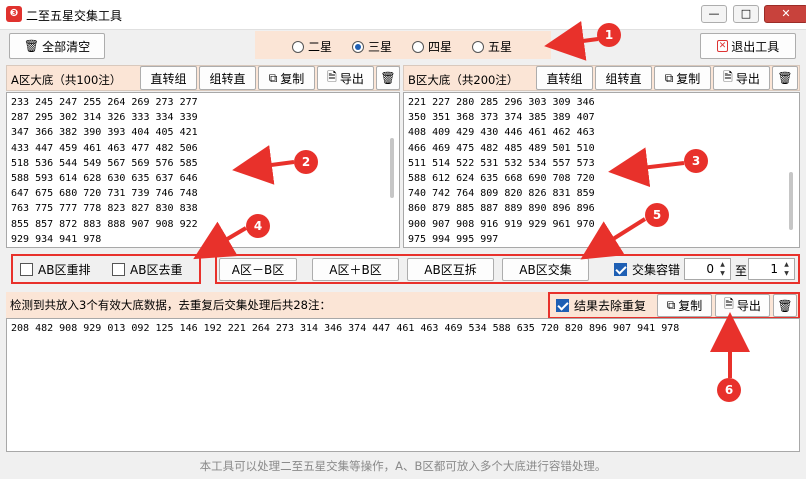  I want to click on ab-dedupe-label: AB区去重, so click(156, 270).